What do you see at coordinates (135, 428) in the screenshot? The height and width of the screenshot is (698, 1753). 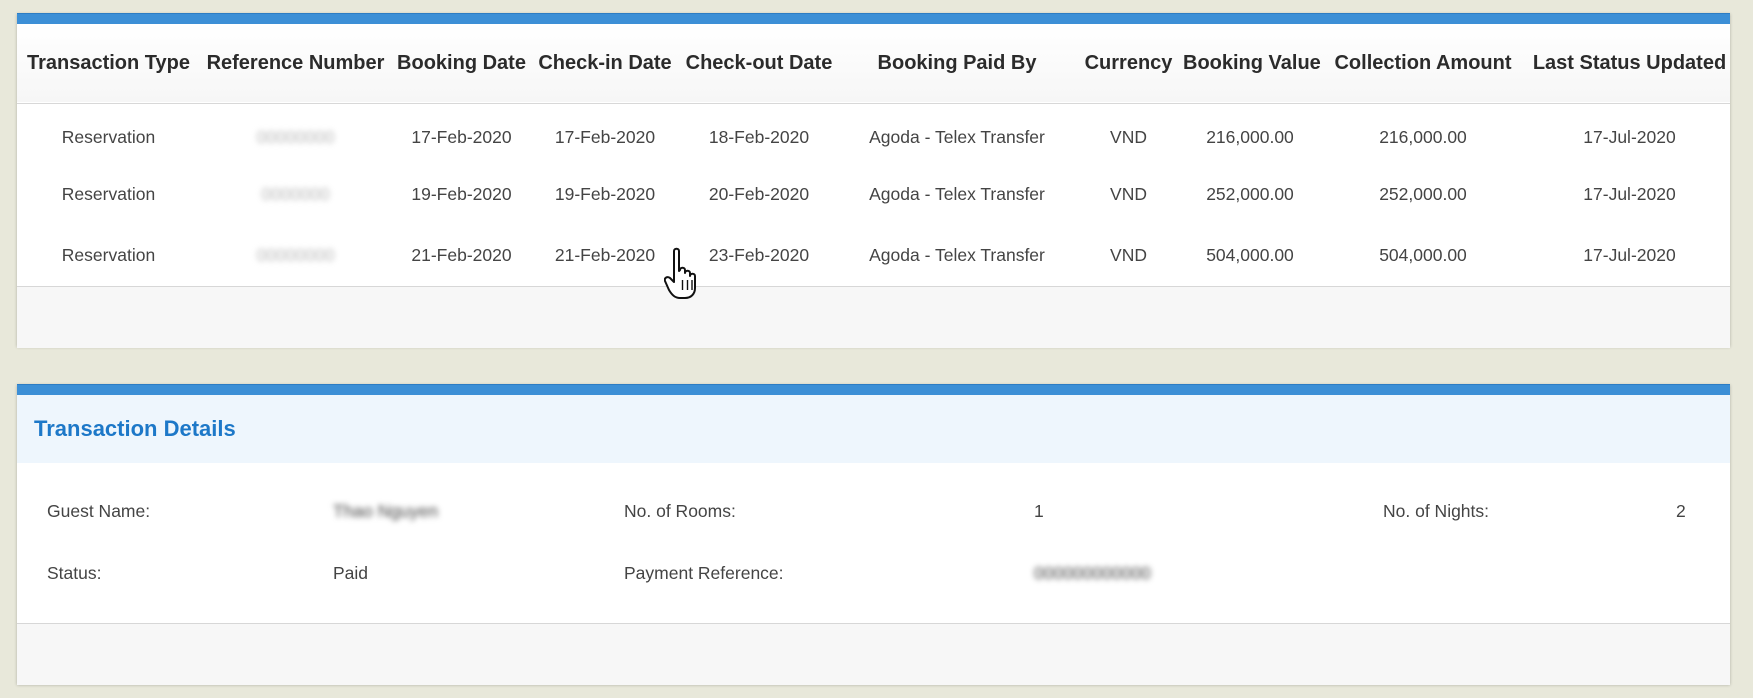 I see `details-title: Transaction Details` at bounding box center [135, 428].